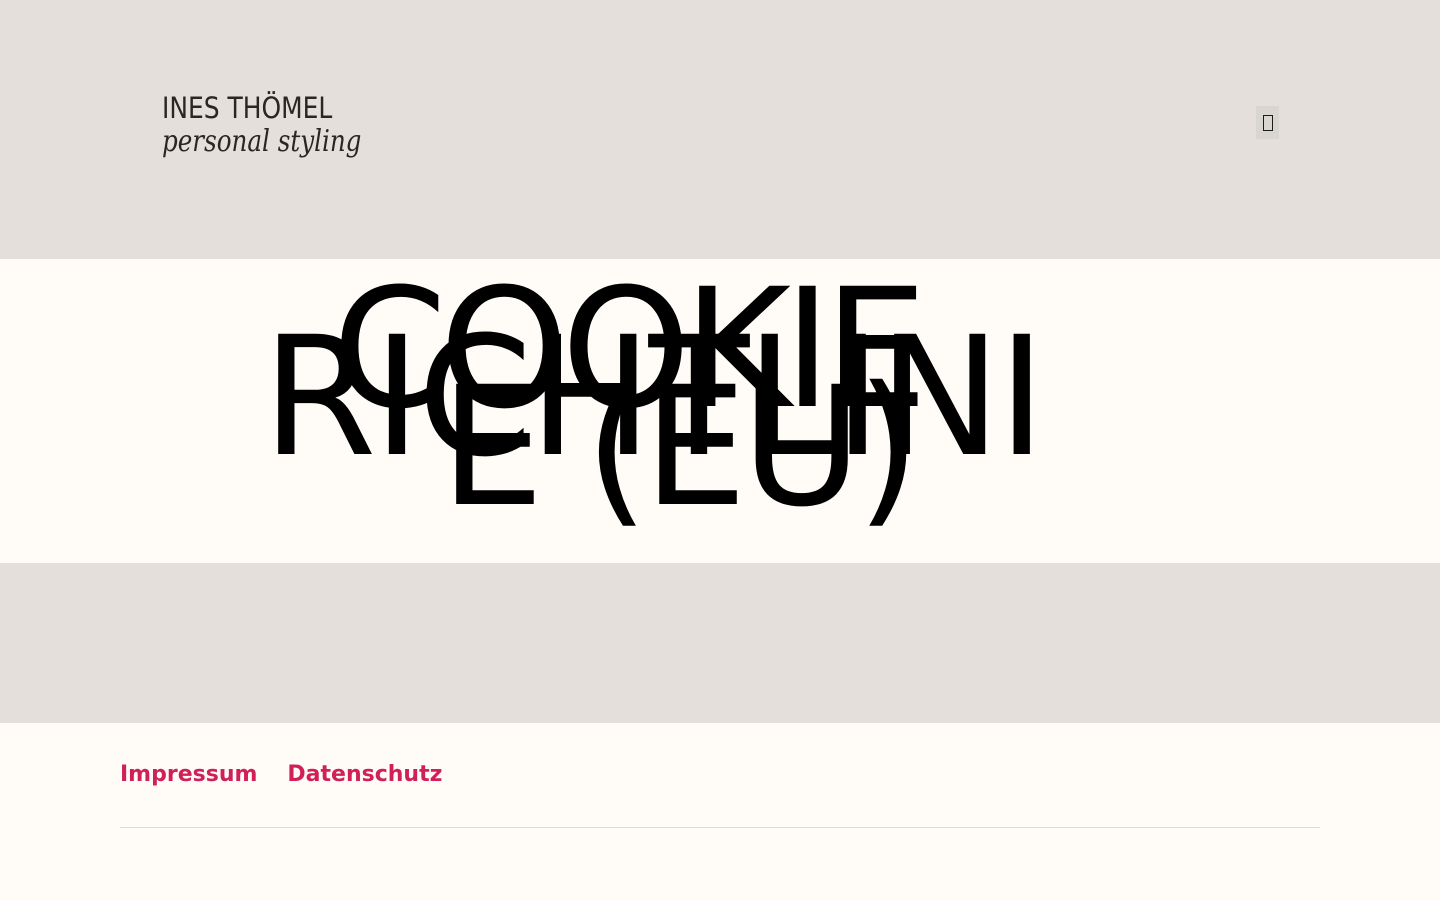 This screenshot has height=900, width=1440. I want to click on footer-nav: Impressum Datenschutz, so click(281, 775).